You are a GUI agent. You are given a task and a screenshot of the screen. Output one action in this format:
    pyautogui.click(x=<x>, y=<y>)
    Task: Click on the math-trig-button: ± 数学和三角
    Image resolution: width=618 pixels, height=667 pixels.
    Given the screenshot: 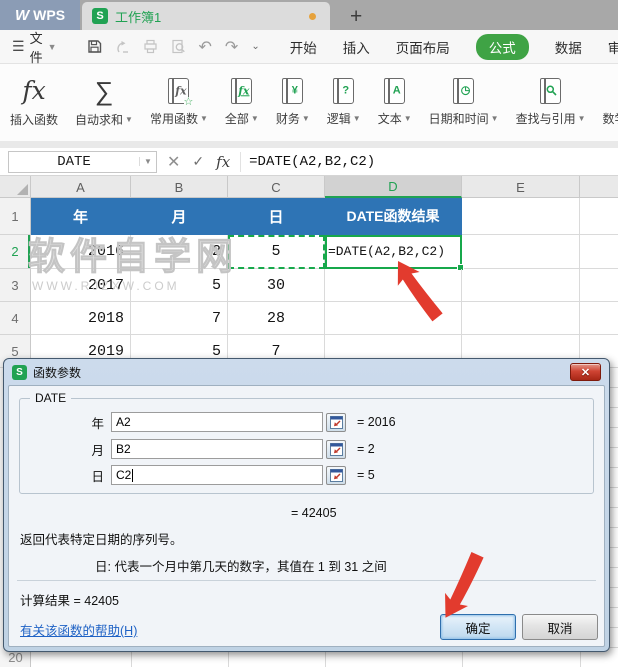 What is the action you would take?
    pyautogui.click(x=610, y=102)
    